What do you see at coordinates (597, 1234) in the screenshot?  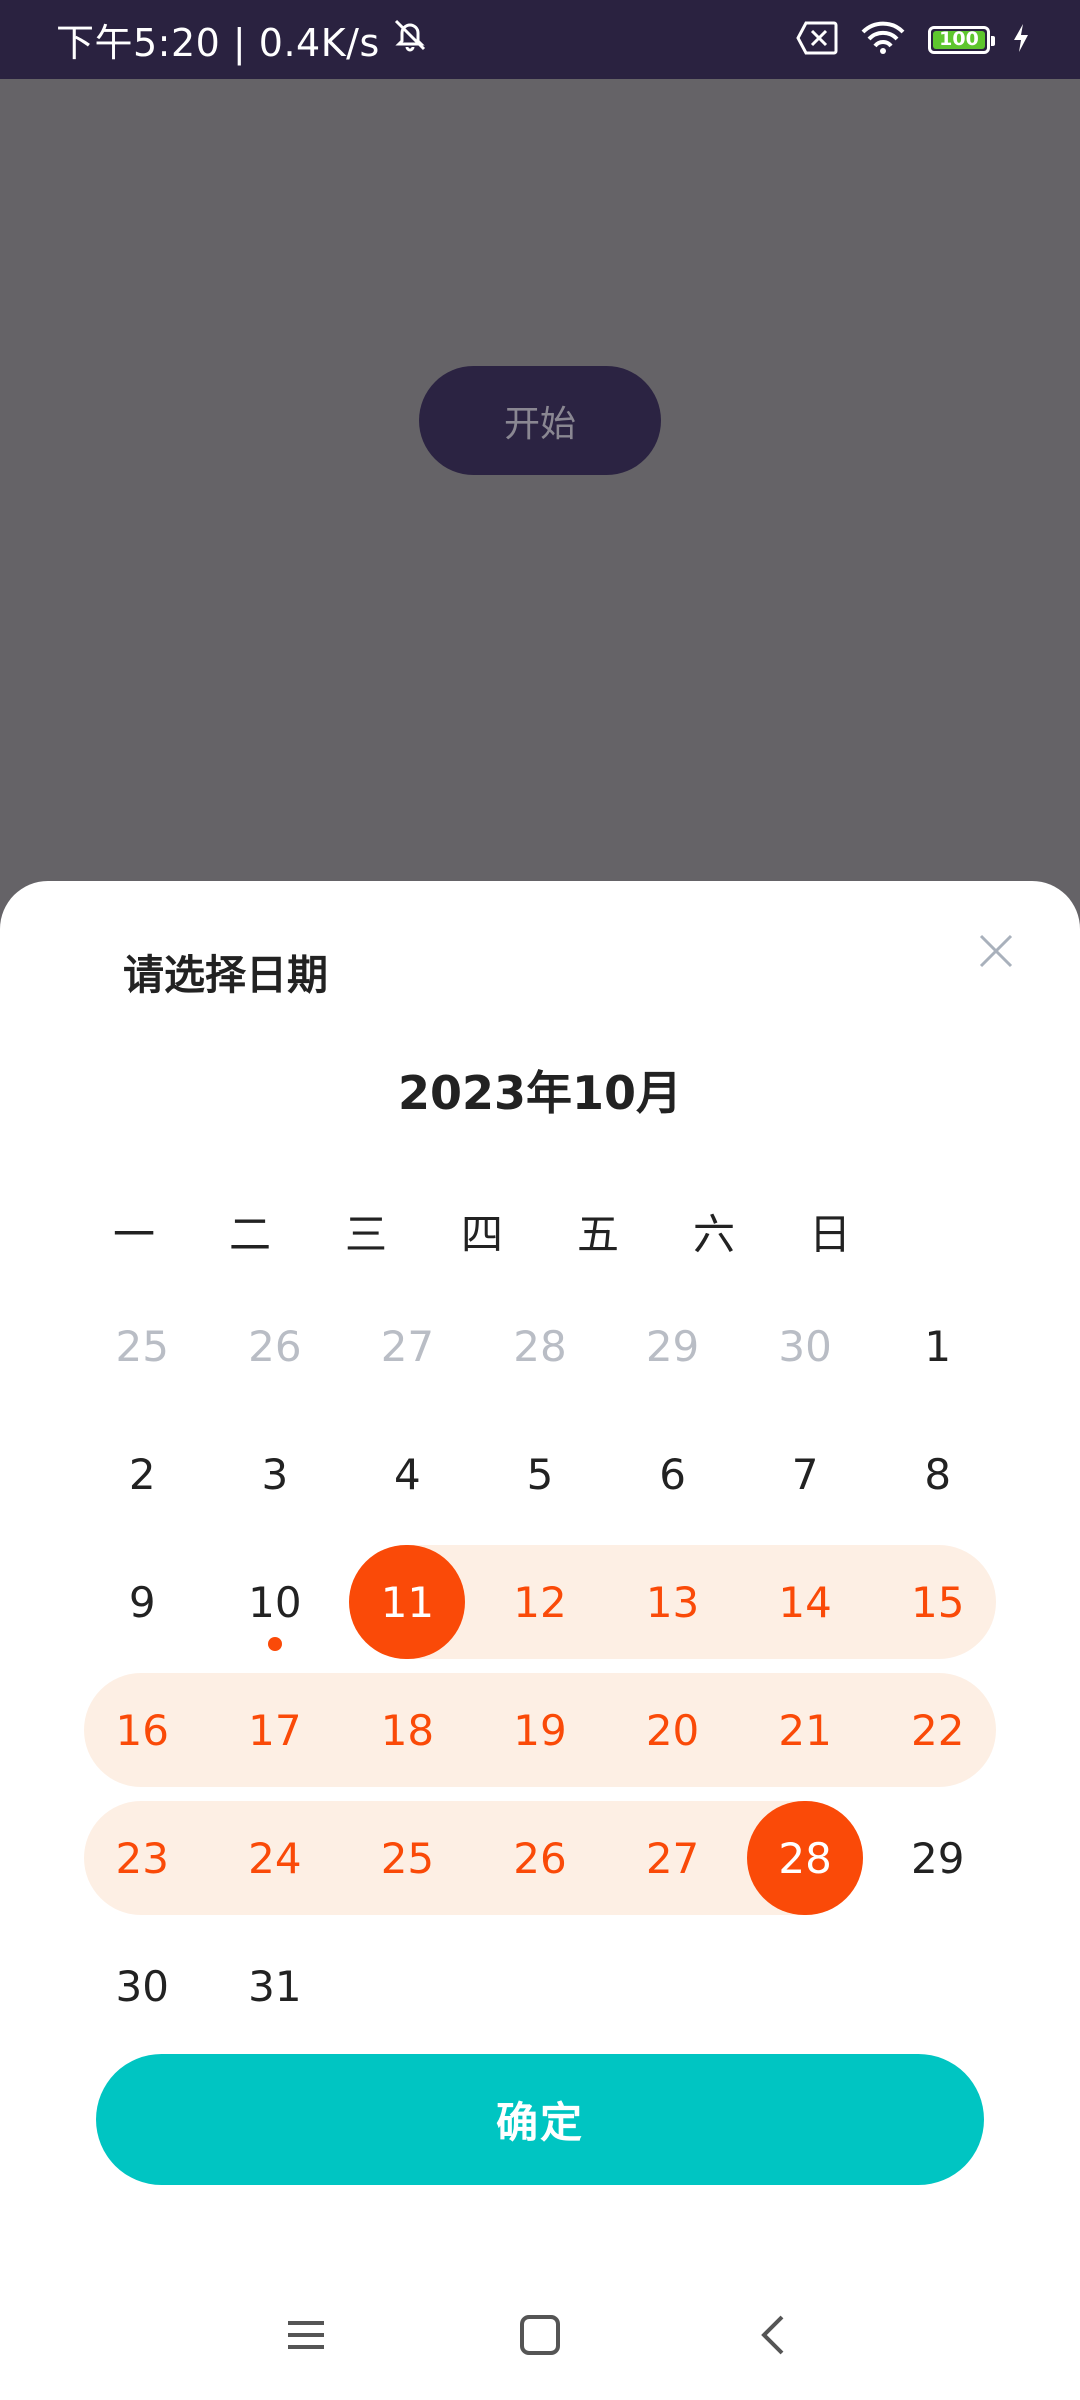 I see `weekday-label: 五` at bounding box center [597, 1234].